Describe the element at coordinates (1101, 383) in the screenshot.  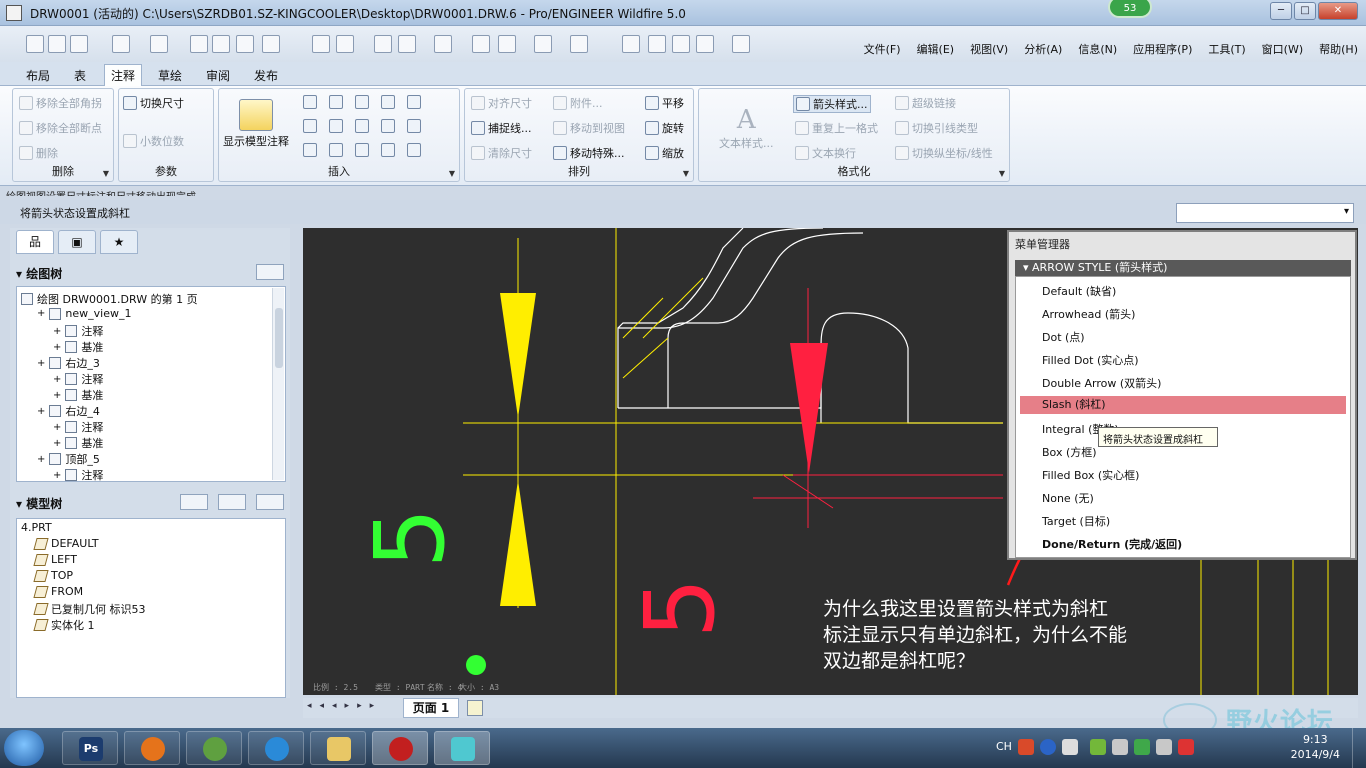
I see `menu-item: Double Arrow (双箭头)` at that location.